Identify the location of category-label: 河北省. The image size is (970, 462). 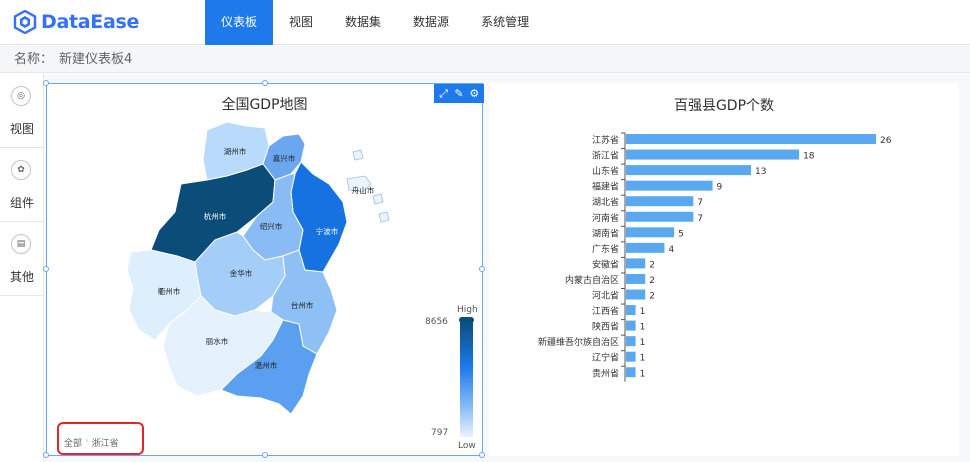
(605, 296).